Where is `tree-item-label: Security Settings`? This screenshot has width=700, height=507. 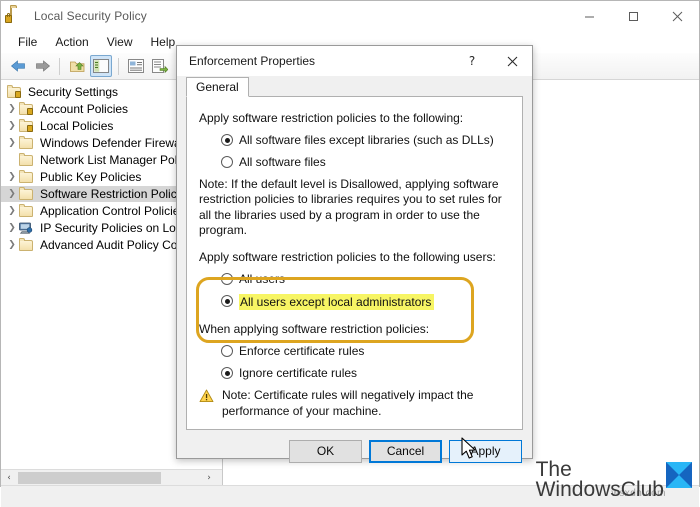 tree-item-label: Security Settings is located at coordinates (73, 92).